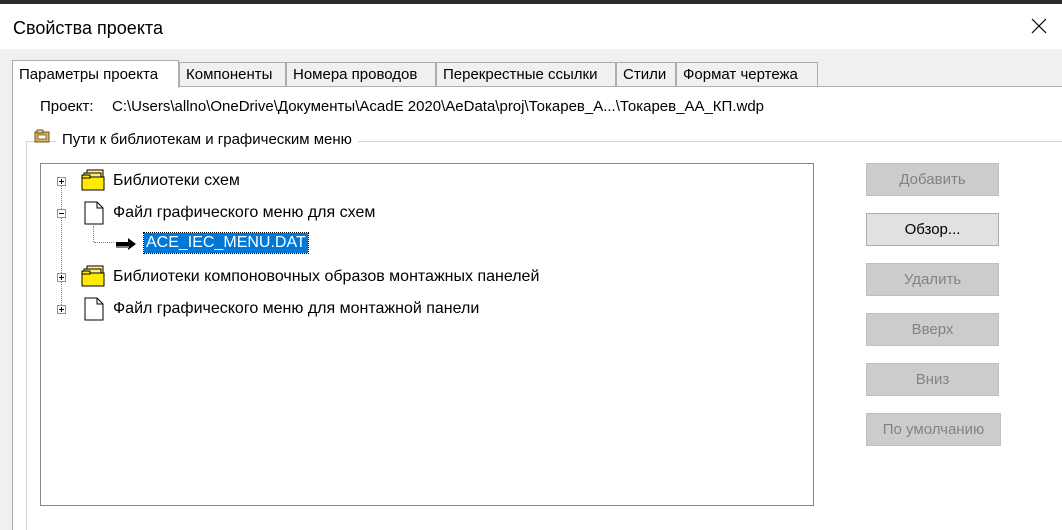  I want to click on collapse-minus-icon, so click(61, 213).